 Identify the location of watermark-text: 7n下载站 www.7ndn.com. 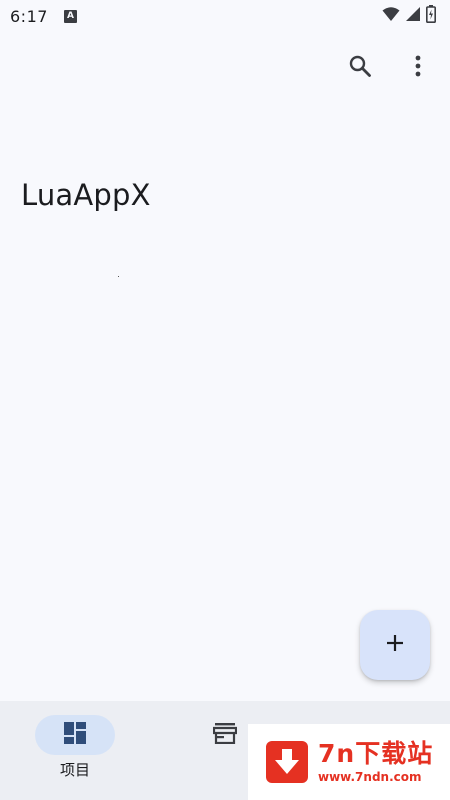
(375, 762).